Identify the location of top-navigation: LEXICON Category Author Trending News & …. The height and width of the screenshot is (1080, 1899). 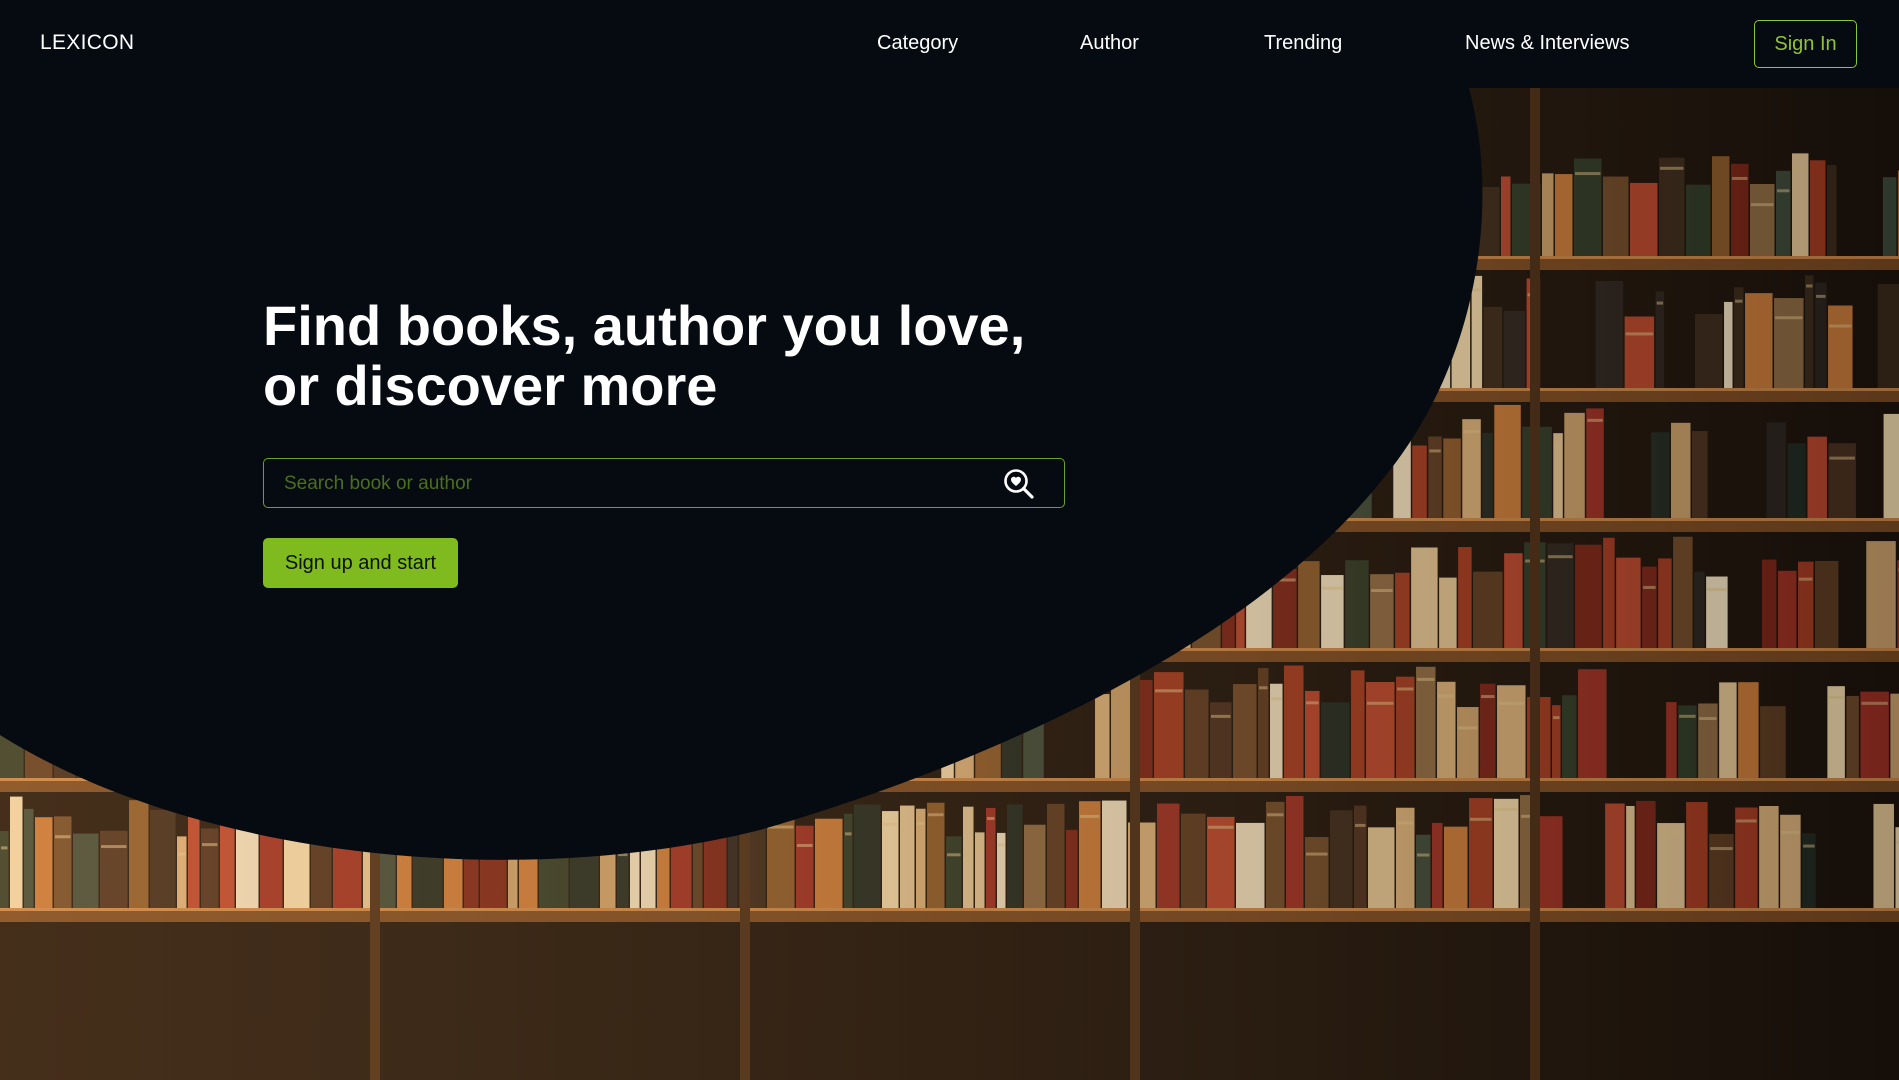
(949, 44).